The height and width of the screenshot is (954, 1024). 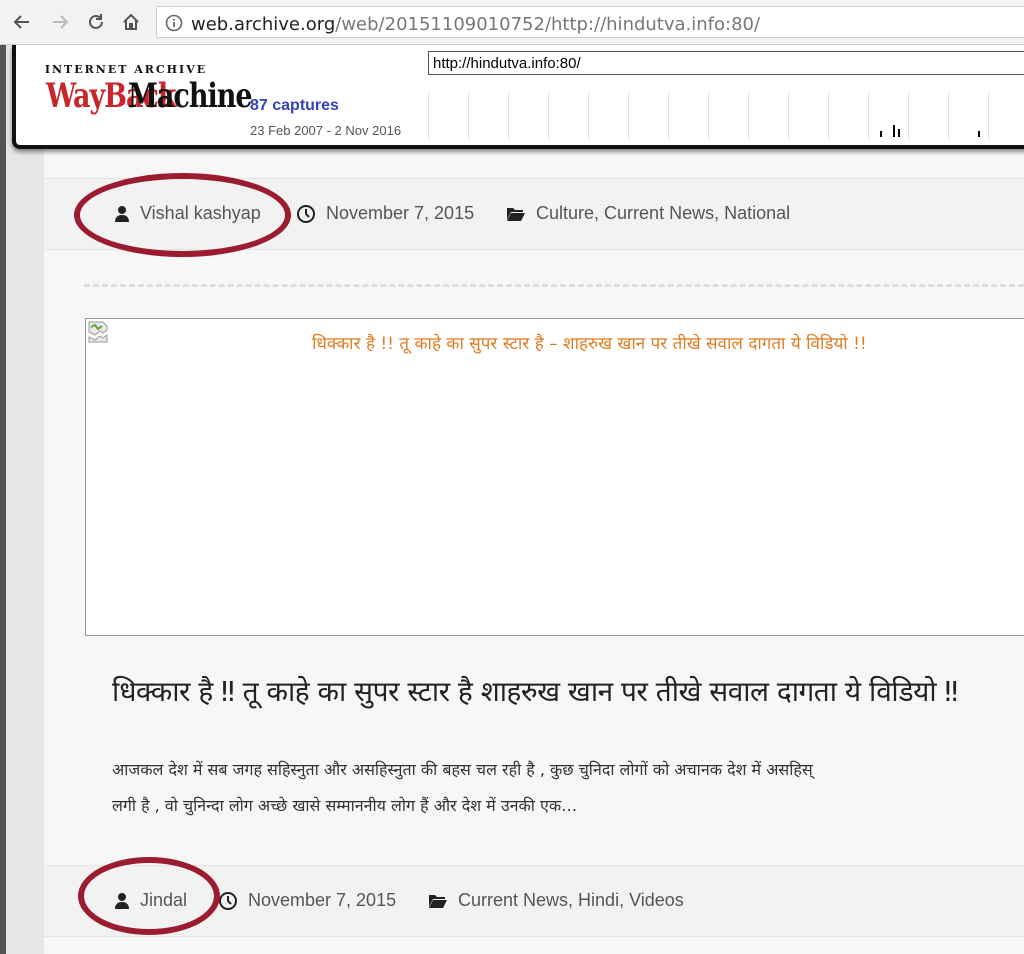 I want to click on home-button, so click(x=131, y=22).